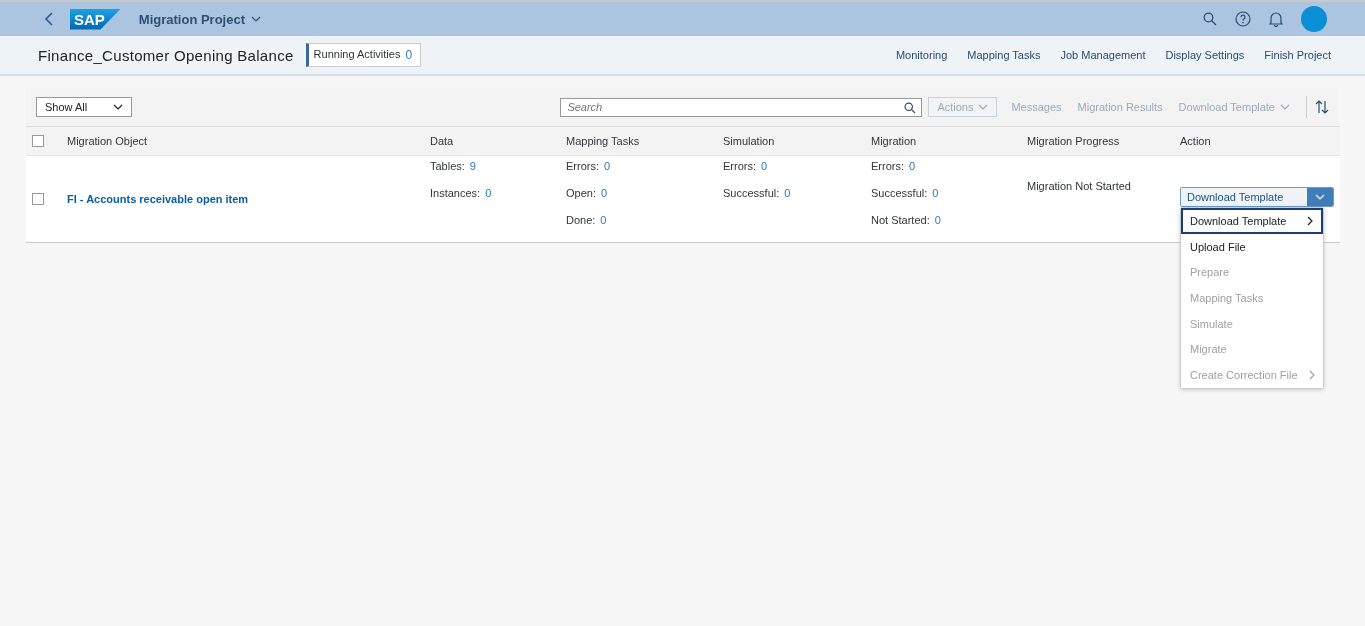 The width and height of the screenshot is (1365, 626). What do you see at coordinates (107, 141) in the screenshot?
I see `column-header: Migration Object` at bounding box center [107, 141].